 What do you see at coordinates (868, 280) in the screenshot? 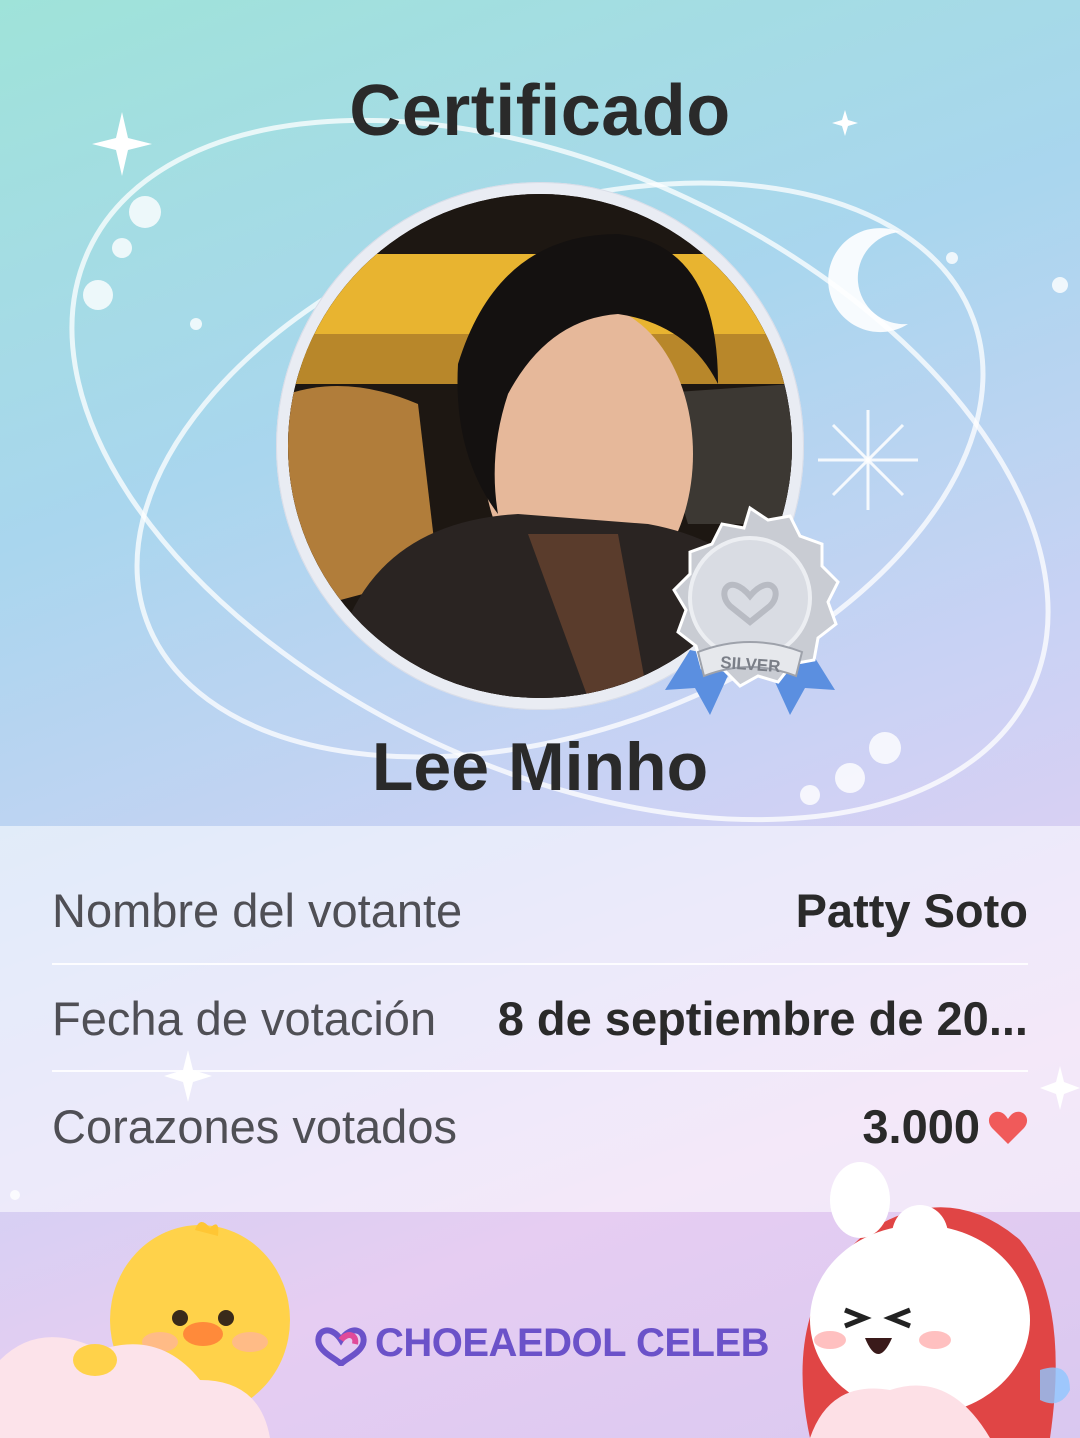
I see `crescent-moon-icon` at bounding box center [868, 280].